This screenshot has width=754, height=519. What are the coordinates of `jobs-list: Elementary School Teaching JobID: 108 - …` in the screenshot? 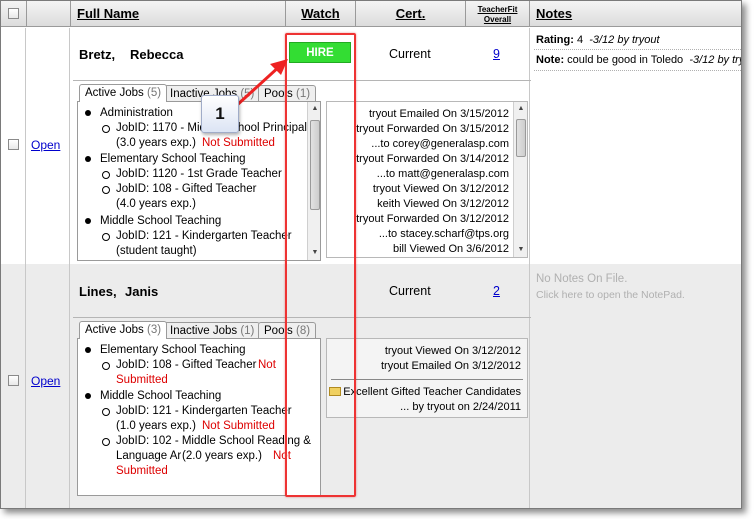 It's located at (199, 417).